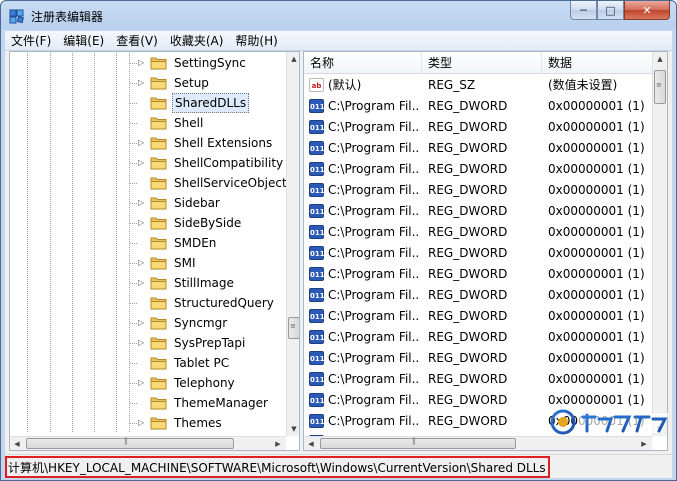 The width and height of the screenshot is (677, 481). What do you see at coordinates (154, 183) in the screenshot?
I see `tree-item: ShellServiceObjectDelayLoad` at bounding box center [154, 183].